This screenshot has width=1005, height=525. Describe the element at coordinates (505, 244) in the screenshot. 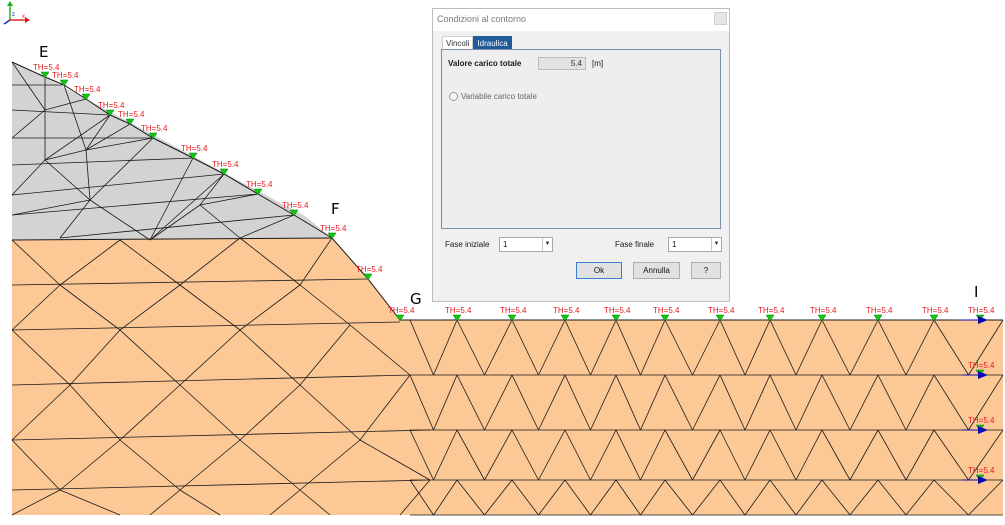

I see `initial-phase-value: 1` at that location.